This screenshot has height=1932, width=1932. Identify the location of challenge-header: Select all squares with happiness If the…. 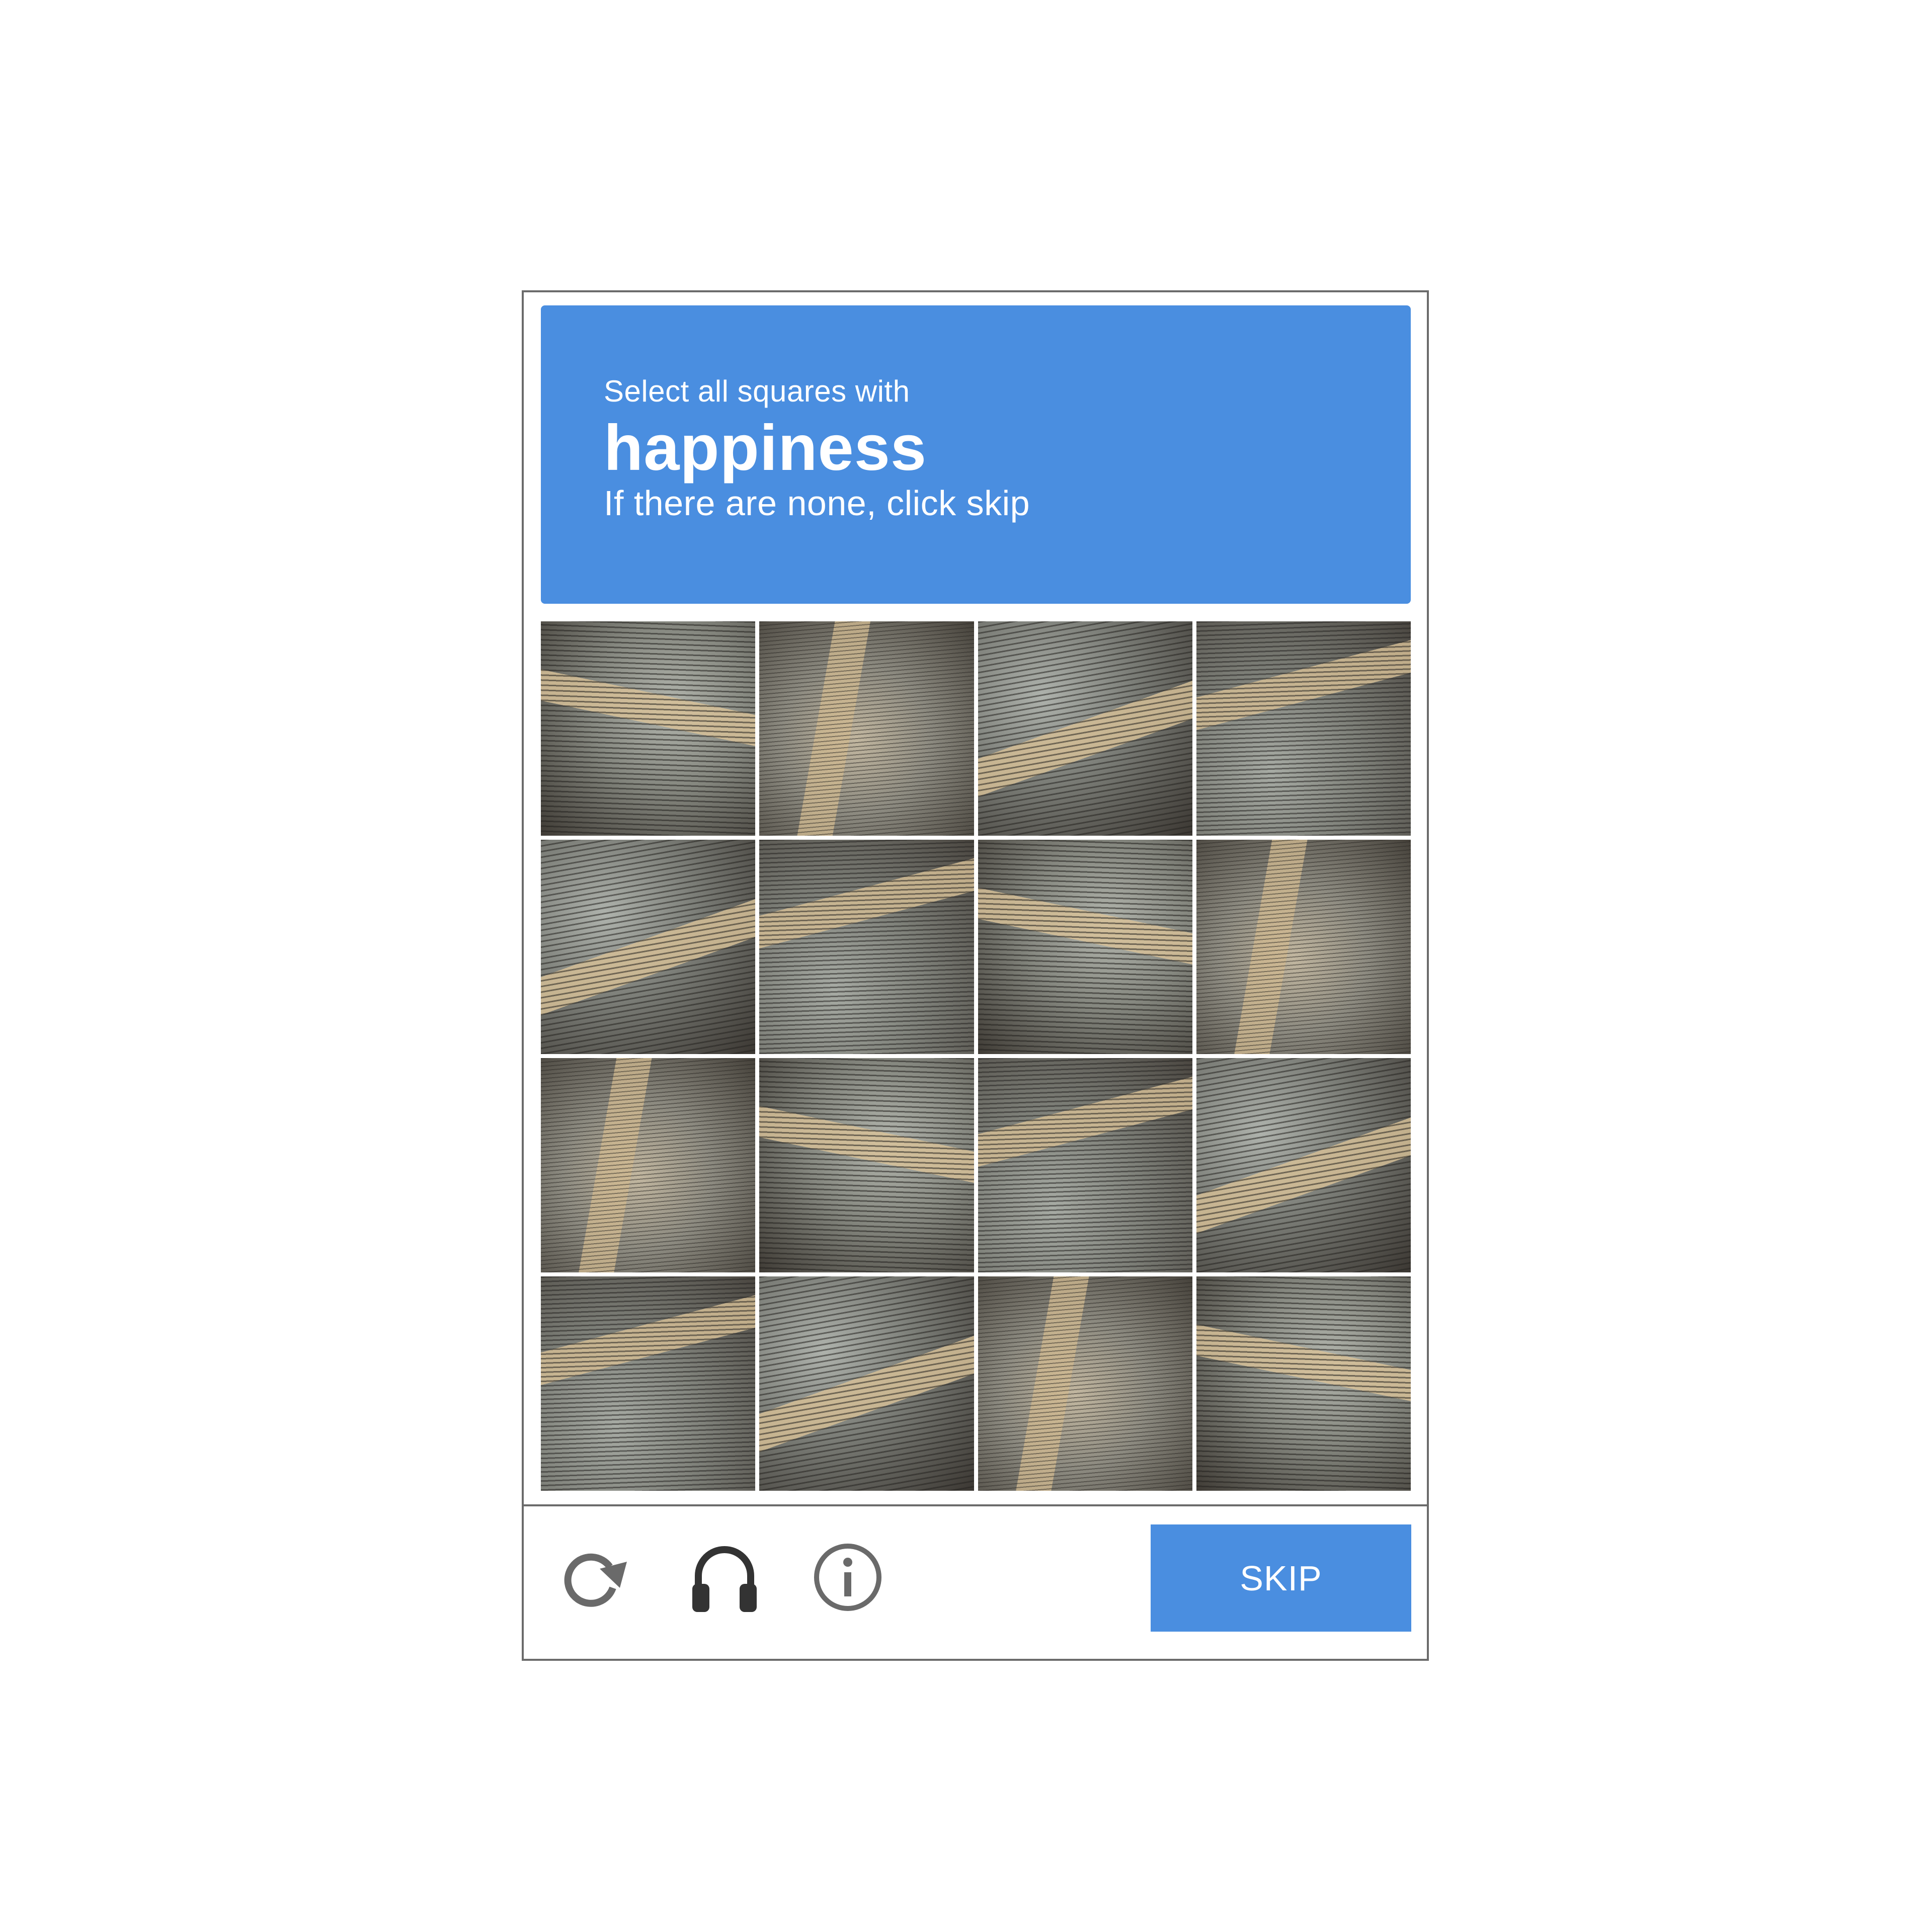
(976, 454).